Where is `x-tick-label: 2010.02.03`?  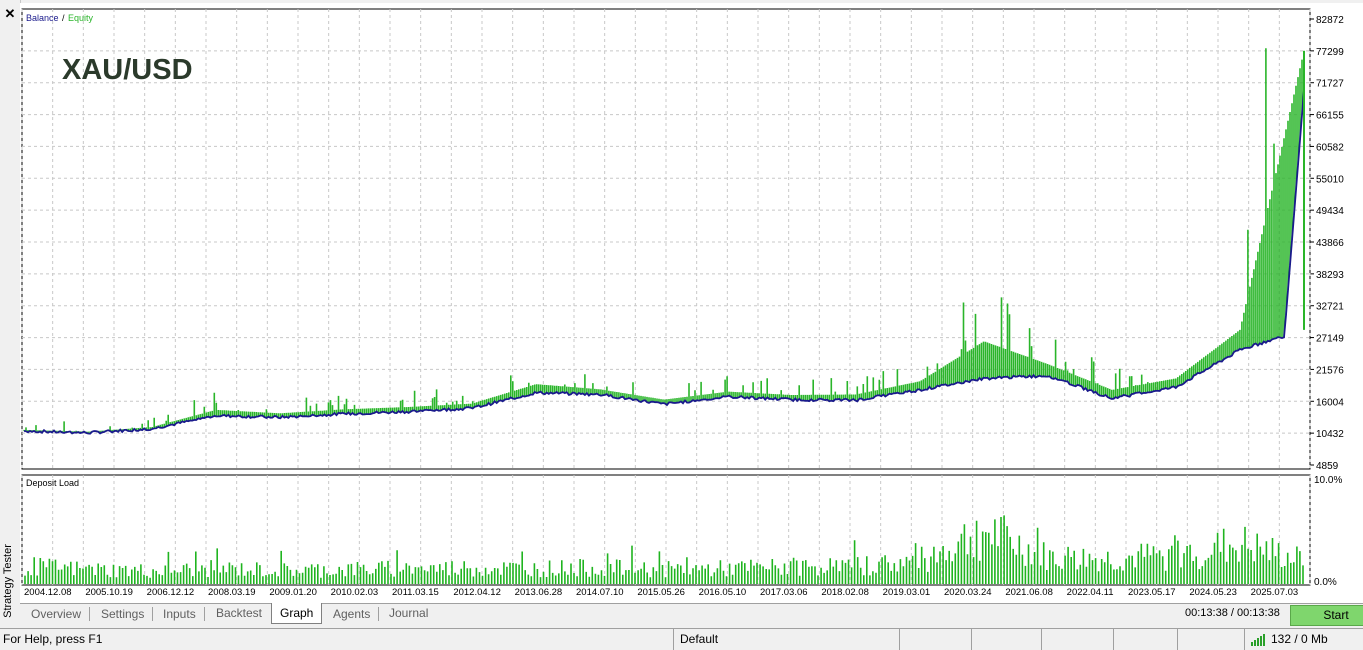
x-tick-label: 2010.02.03 is located at coordinates (355, 592).